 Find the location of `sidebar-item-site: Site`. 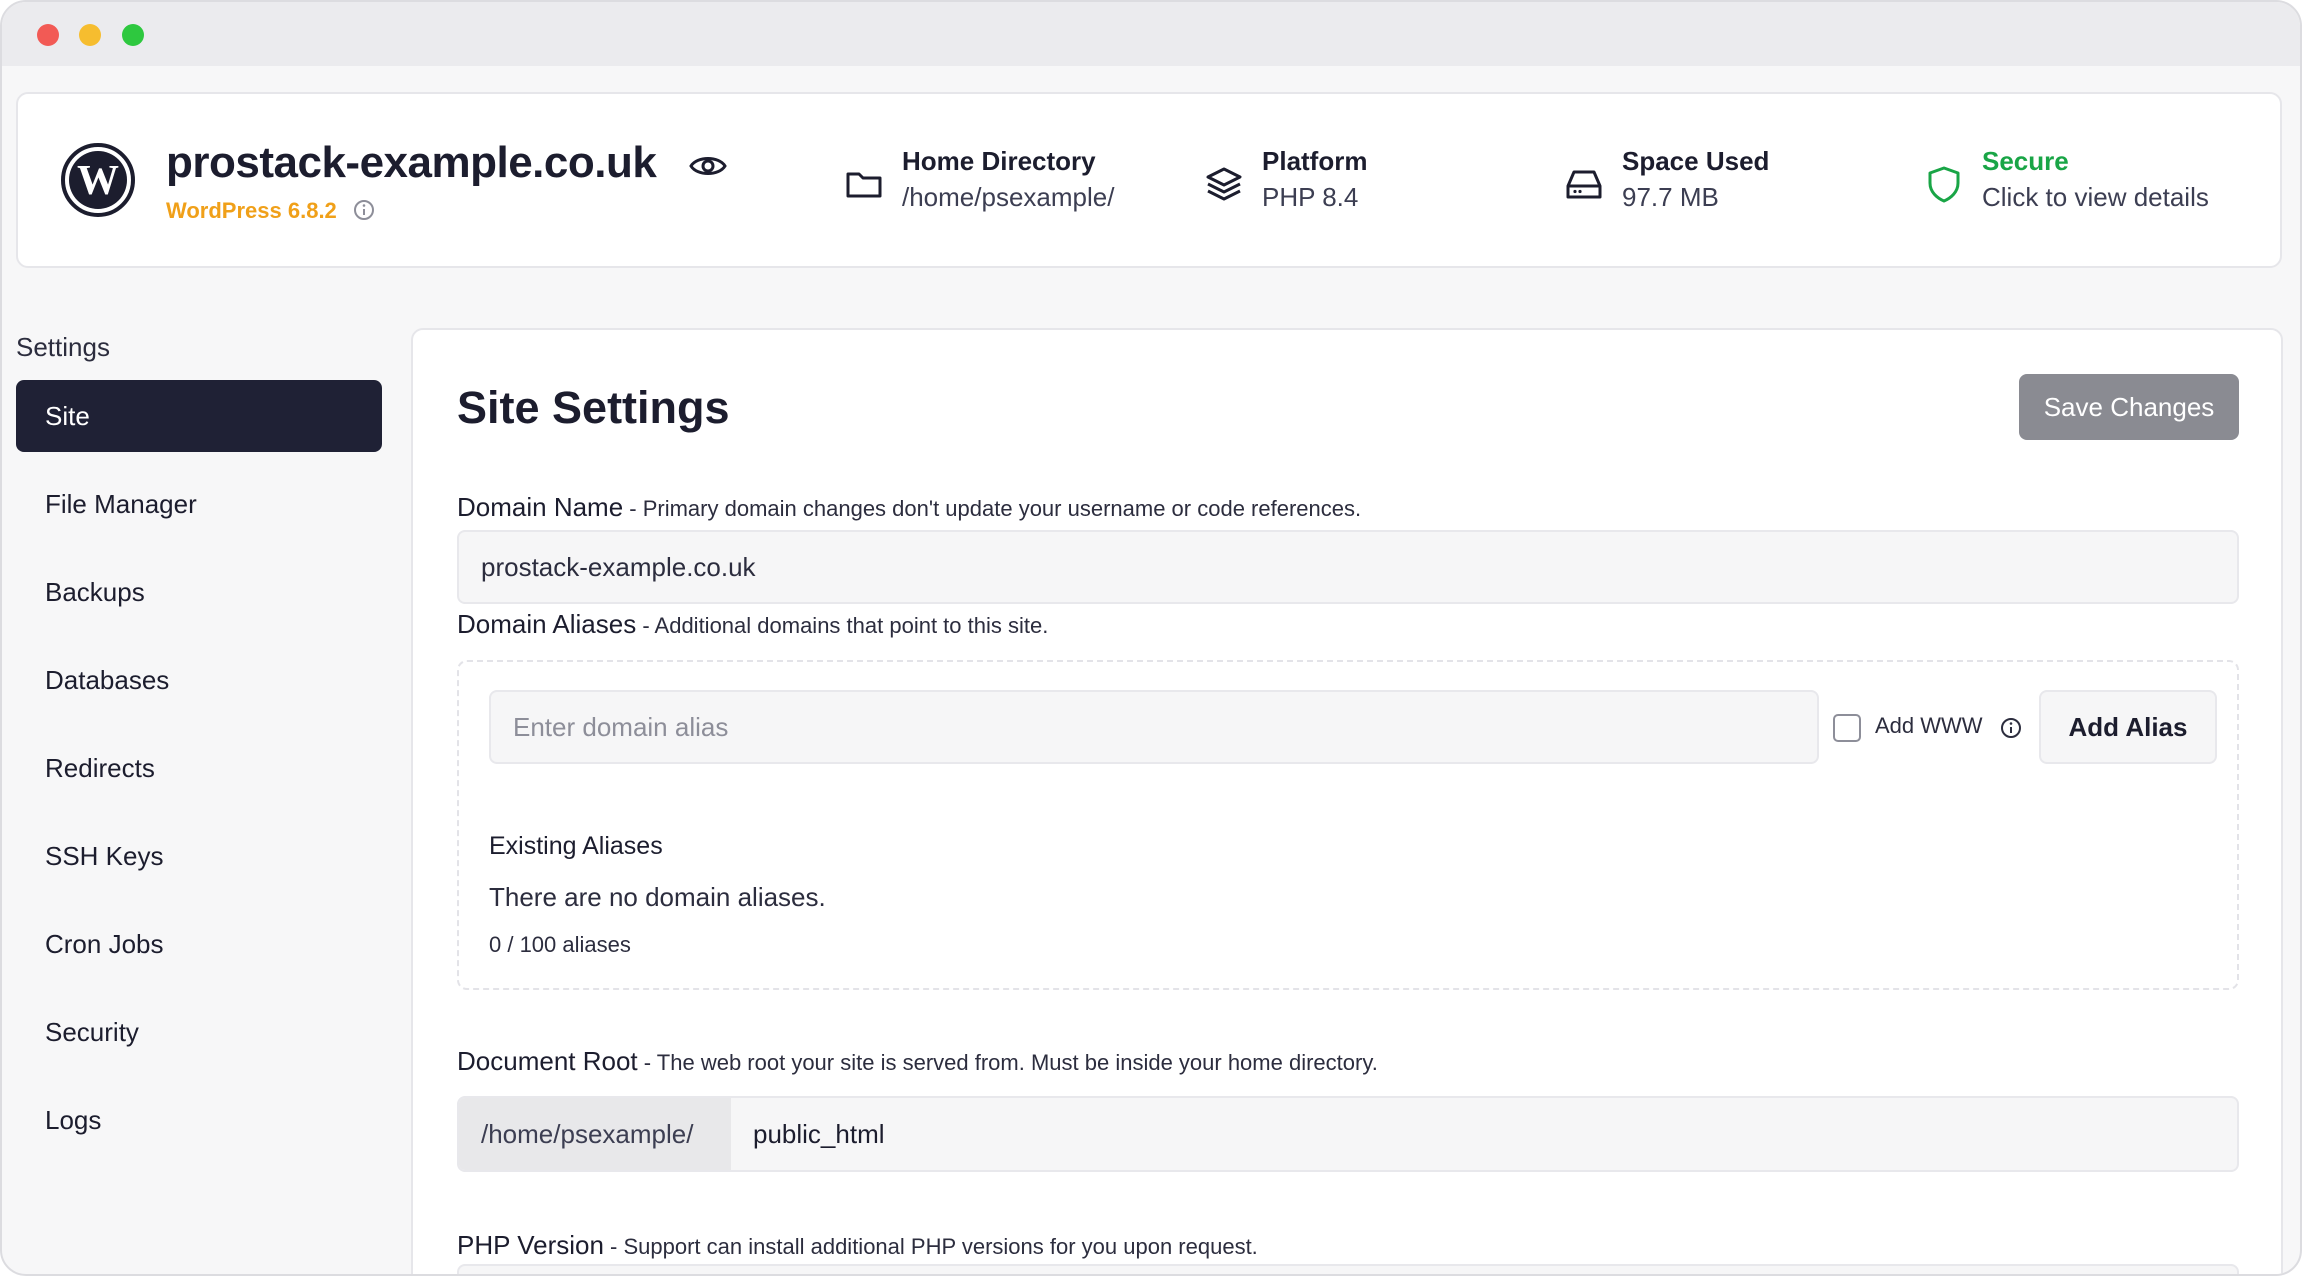

sidebar-item-site: Site is located at coordinates (199, 416).